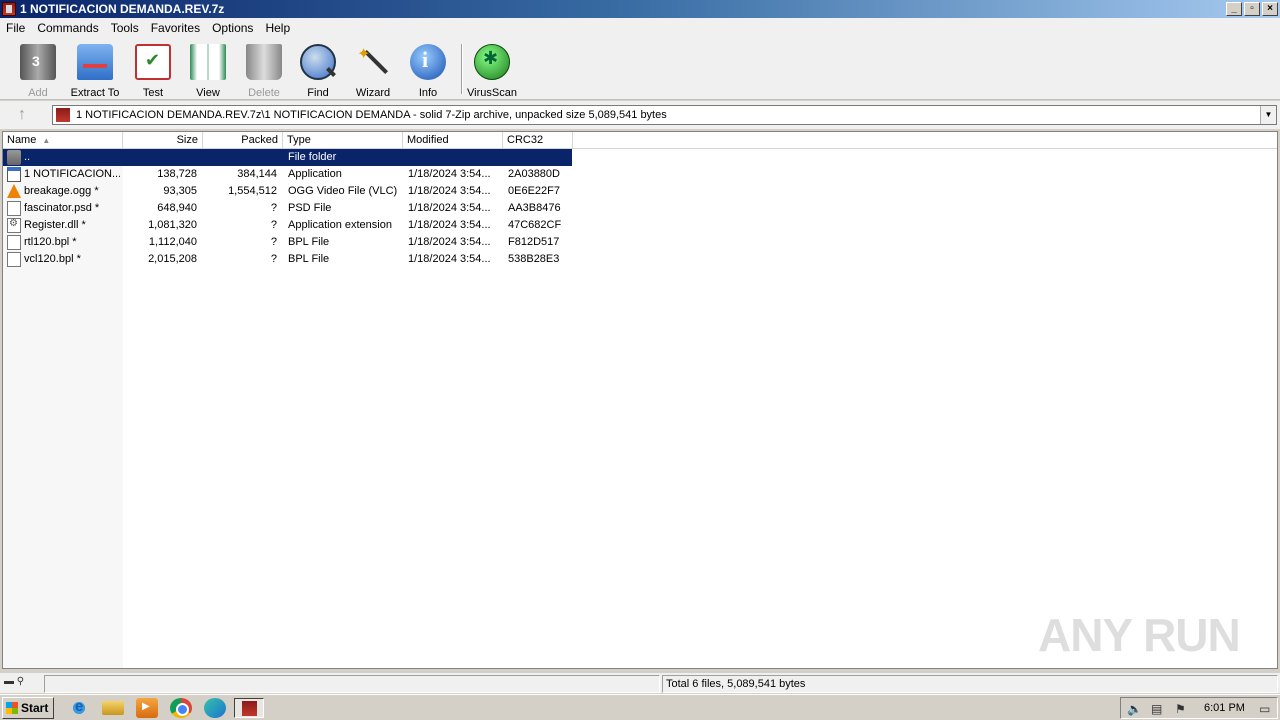  What do you see at coordinates (453, 140) in the screenshot?
I see `column-modified: Modified` at bounding box center [453, 140].